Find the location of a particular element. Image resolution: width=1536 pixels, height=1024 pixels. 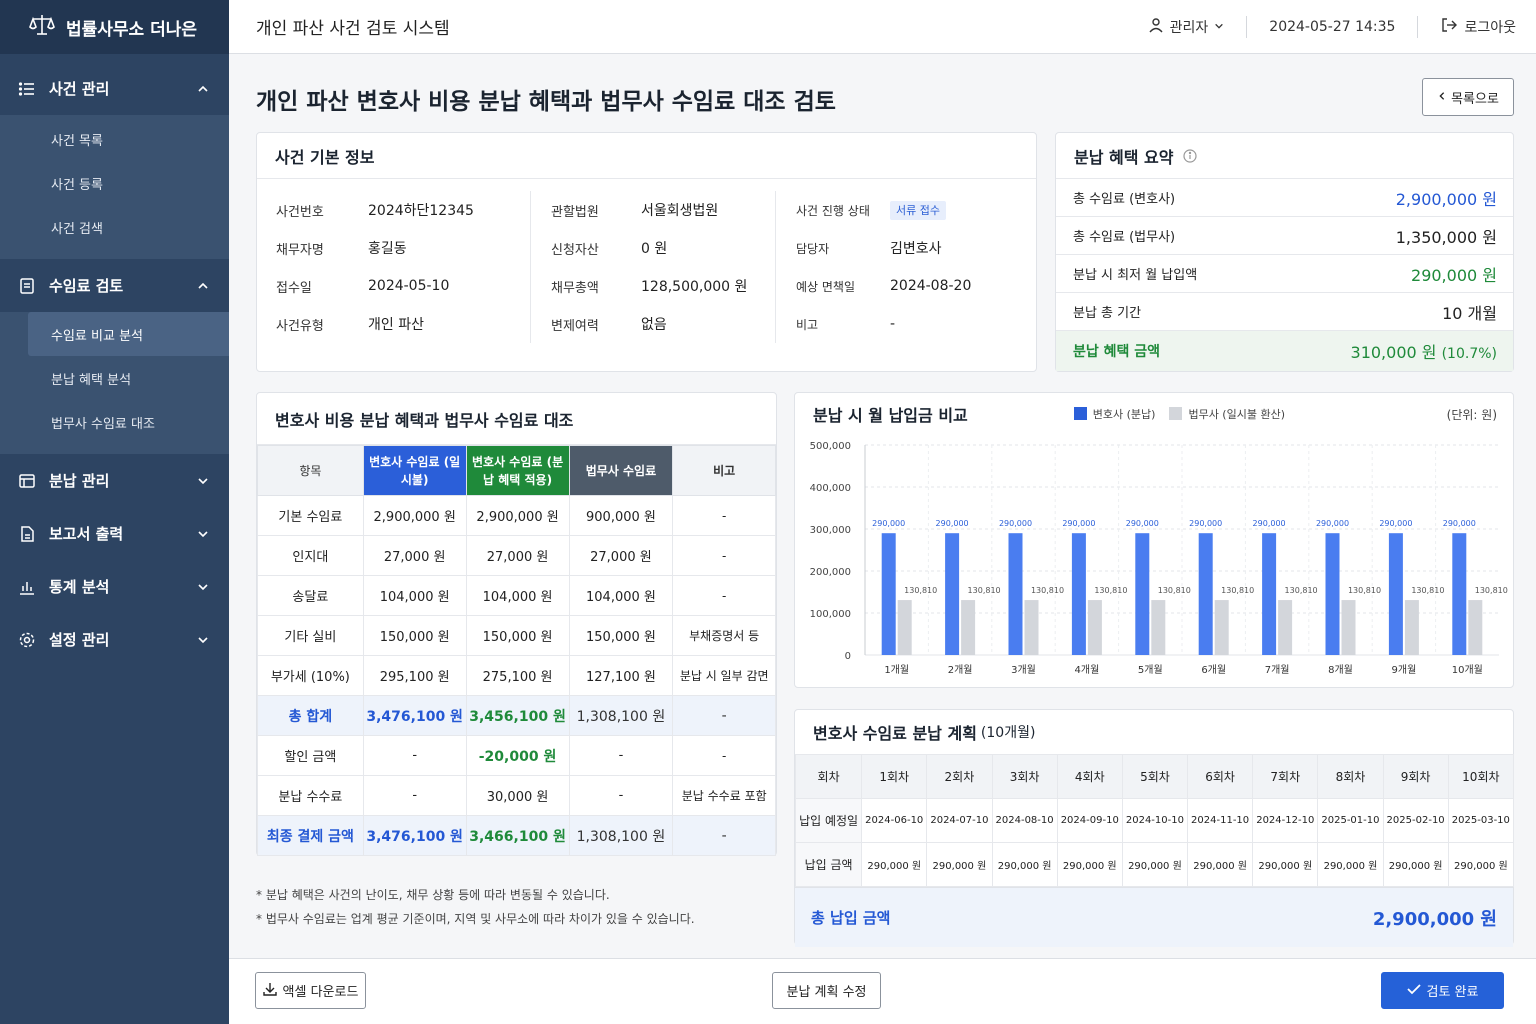

info-icon is located at coordinates (1190, 155).